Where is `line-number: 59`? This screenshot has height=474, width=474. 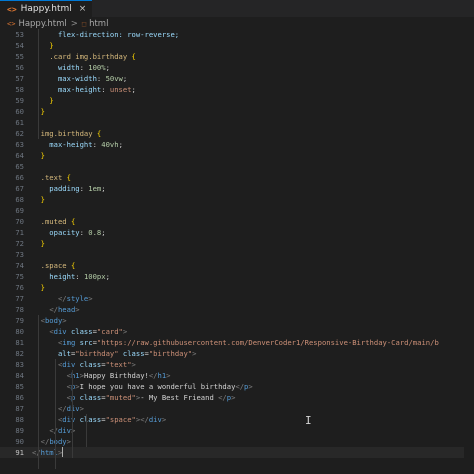 line-number: 59 is located at coordinates (19, 100).